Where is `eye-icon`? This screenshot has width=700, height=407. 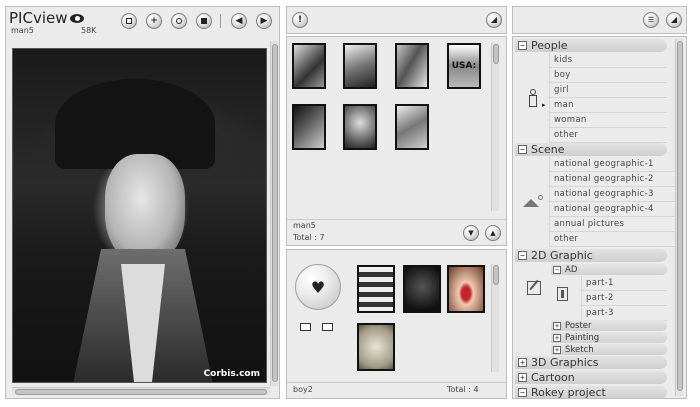 eye-icon is located at coordinates (77, 18).